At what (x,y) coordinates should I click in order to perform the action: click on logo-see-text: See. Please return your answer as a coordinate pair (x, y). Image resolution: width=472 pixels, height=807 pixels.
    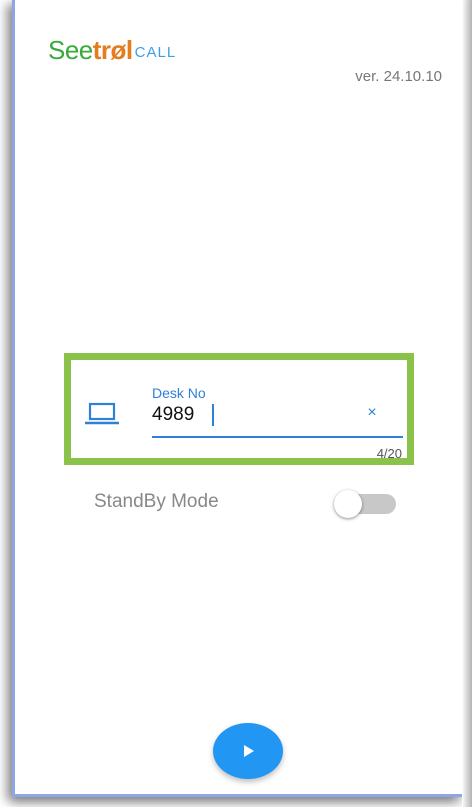
    Looking at the image, I should click on (70, 50).